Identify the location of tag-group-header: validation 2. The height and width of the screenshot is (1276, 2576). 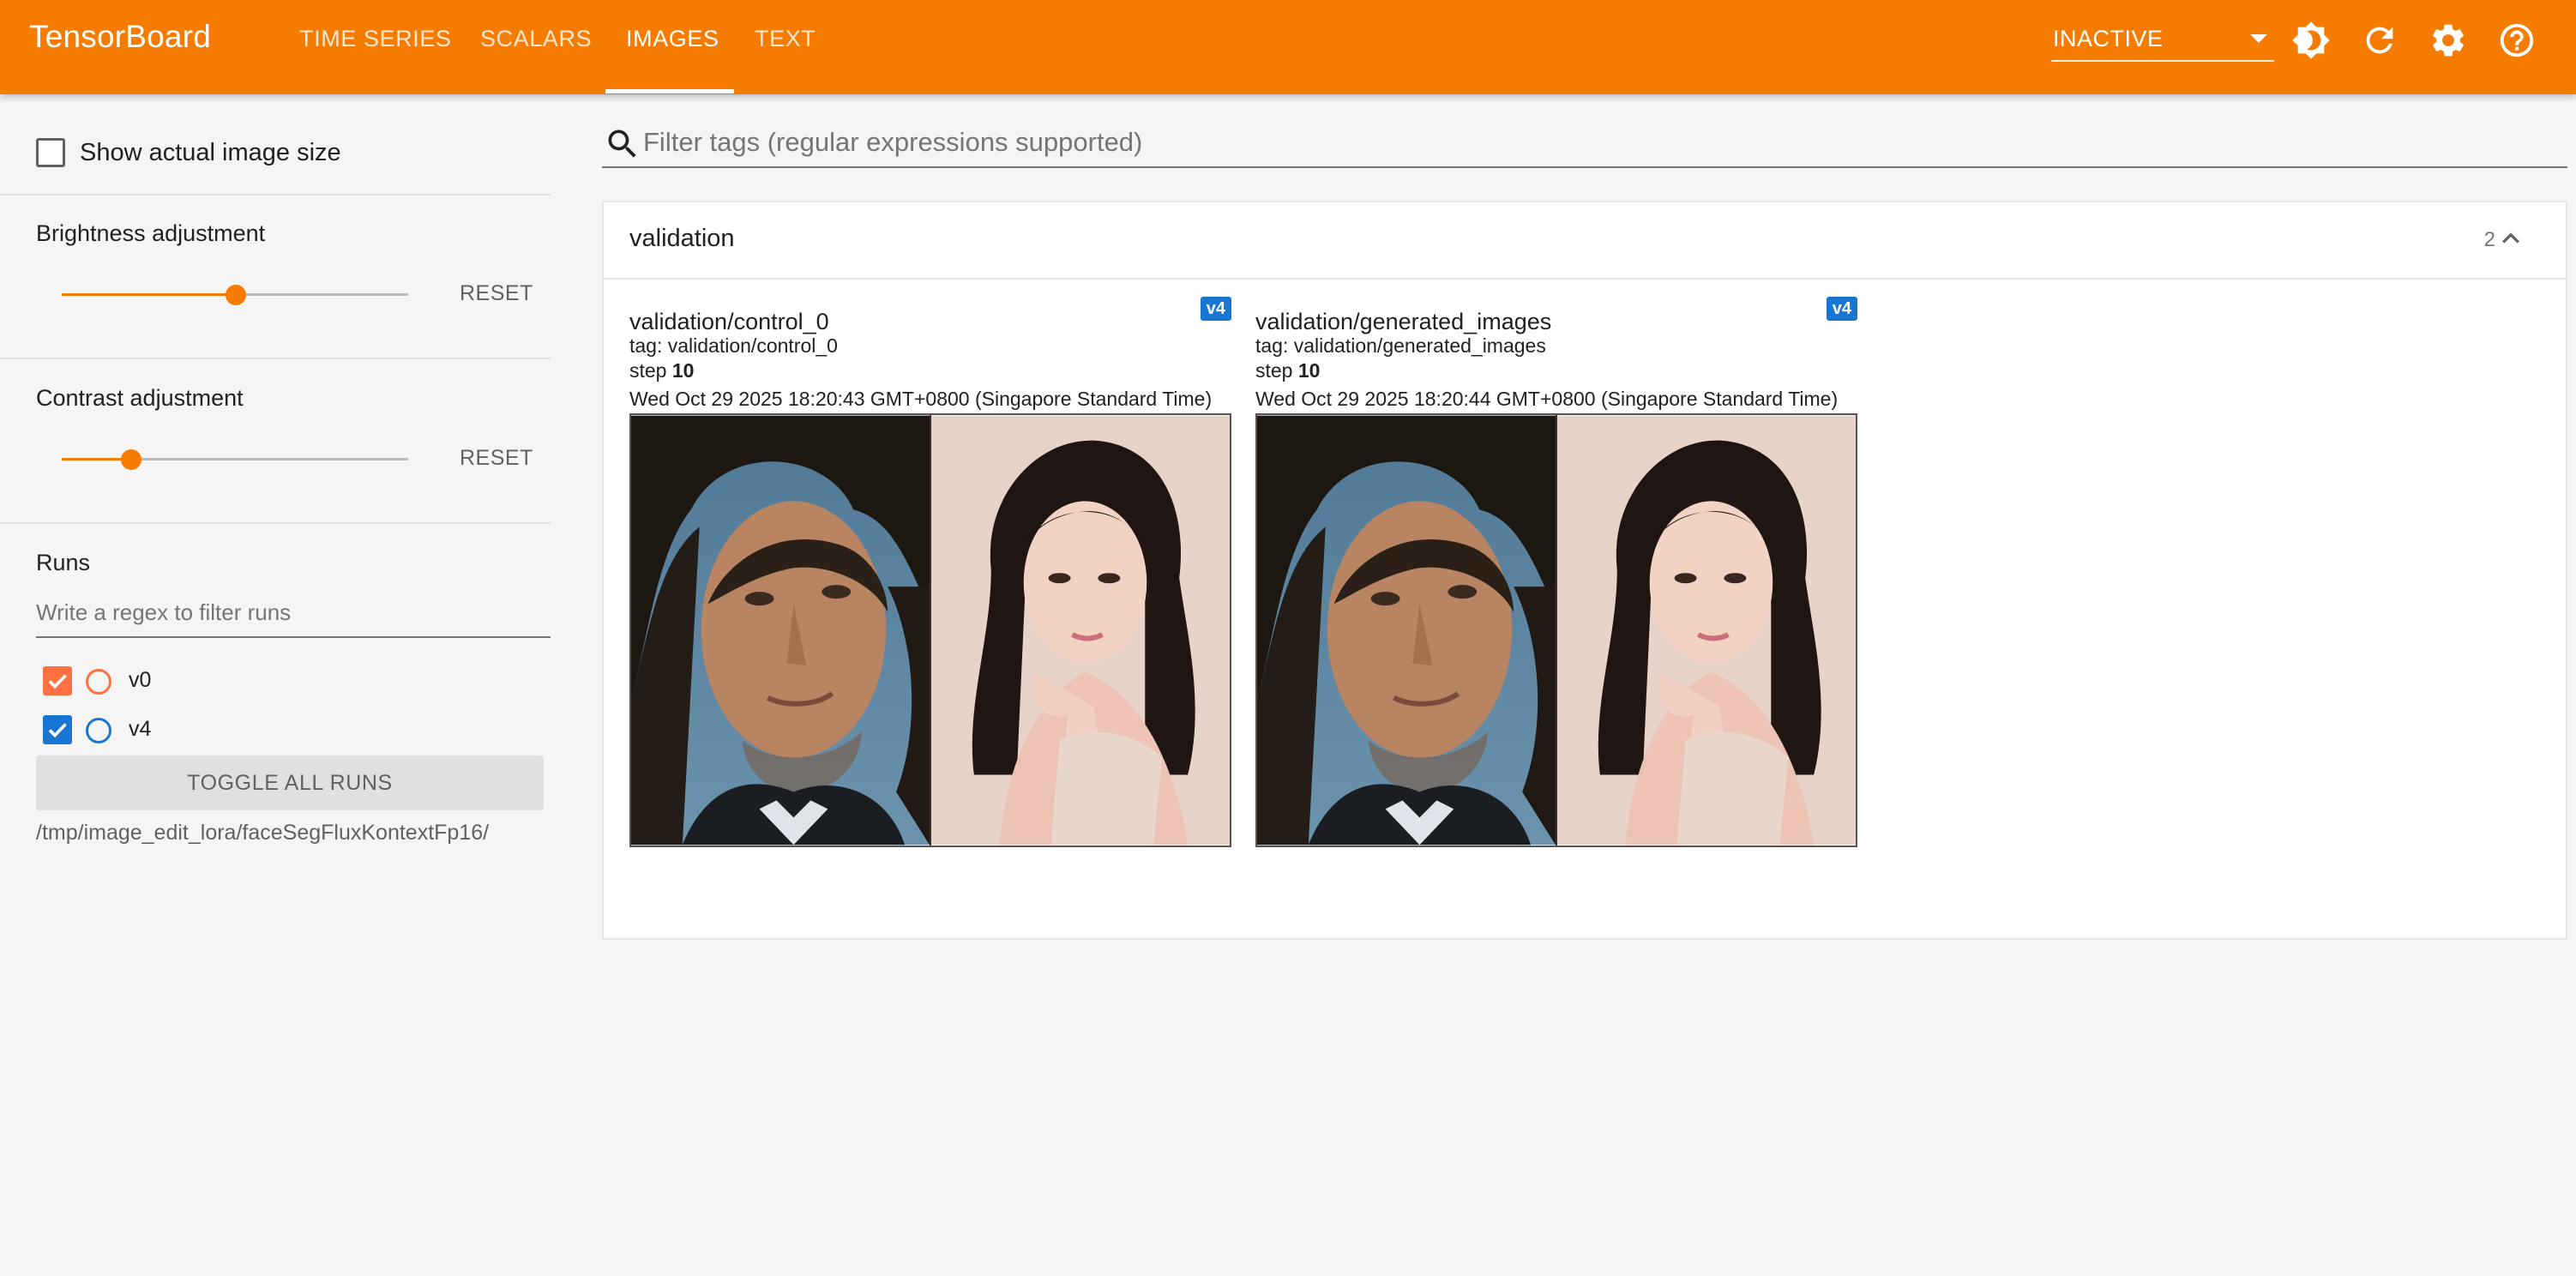
(1585, 241).